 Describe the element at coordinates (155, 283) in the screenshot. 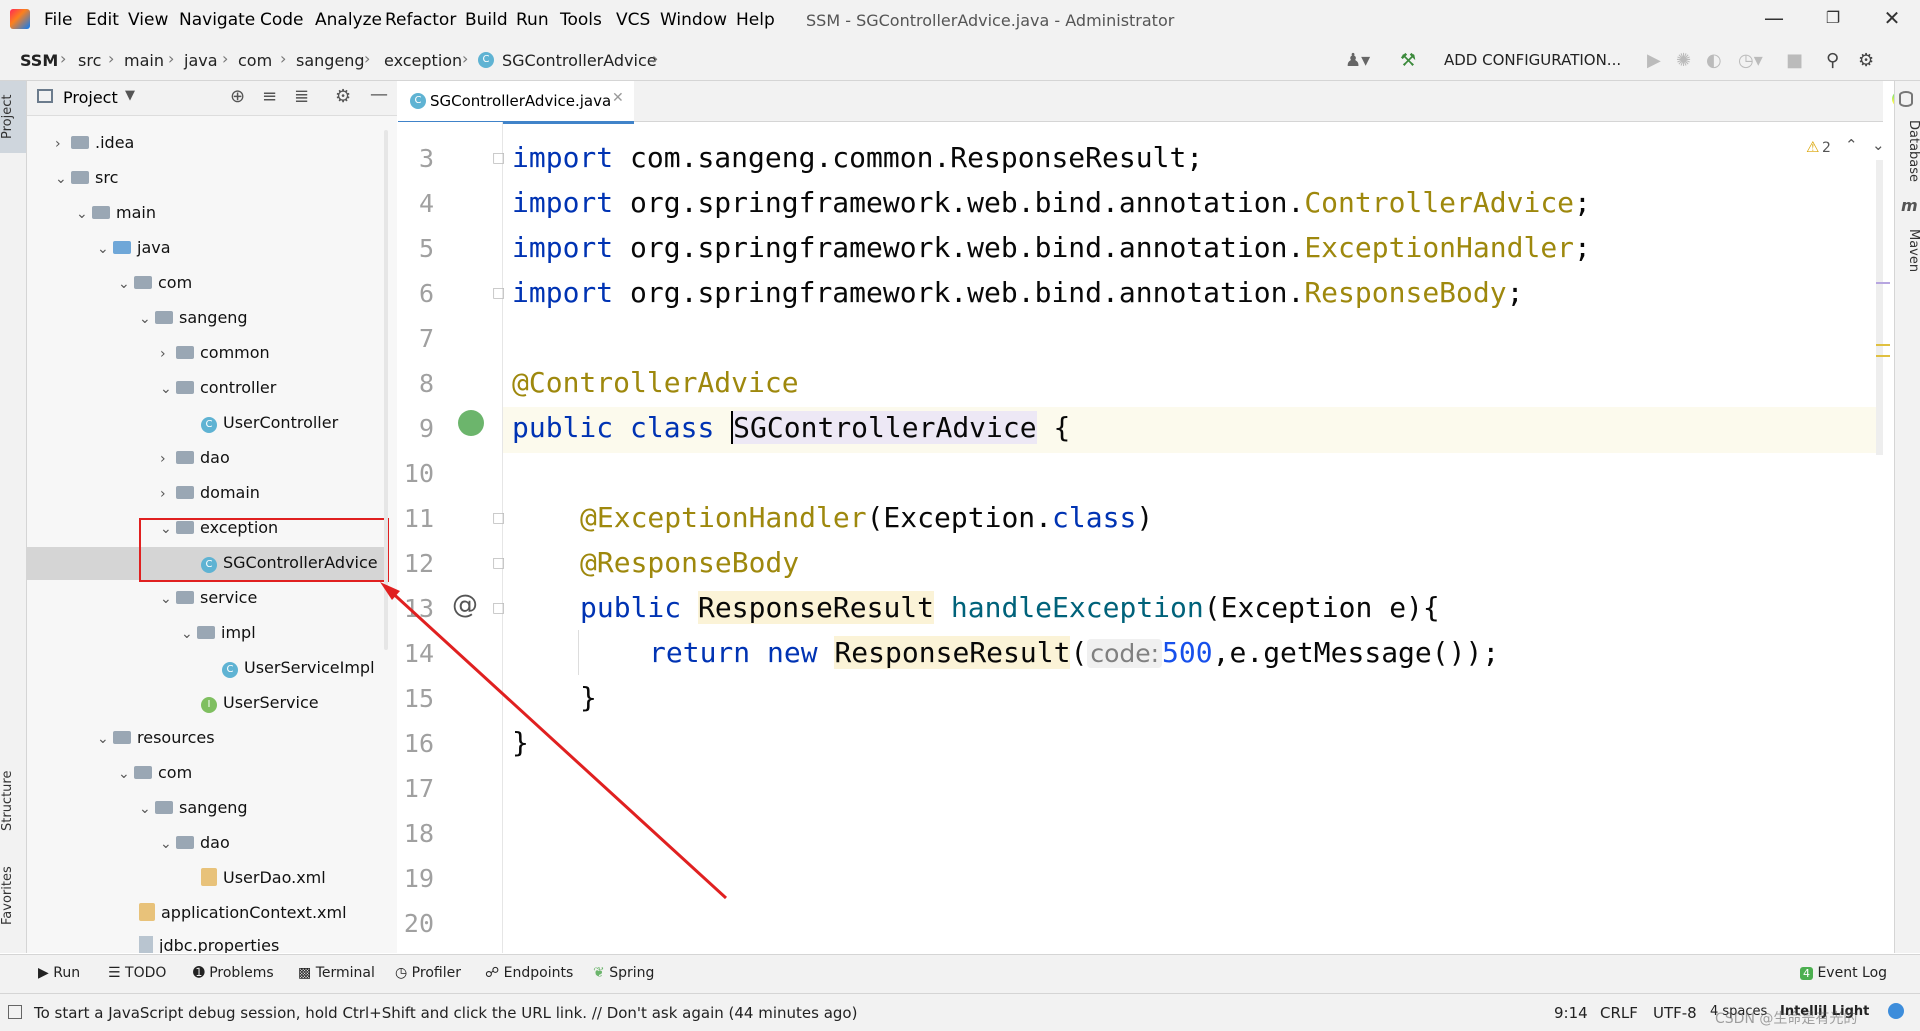

I see `tree-item-com: ⌄ com` at that location.